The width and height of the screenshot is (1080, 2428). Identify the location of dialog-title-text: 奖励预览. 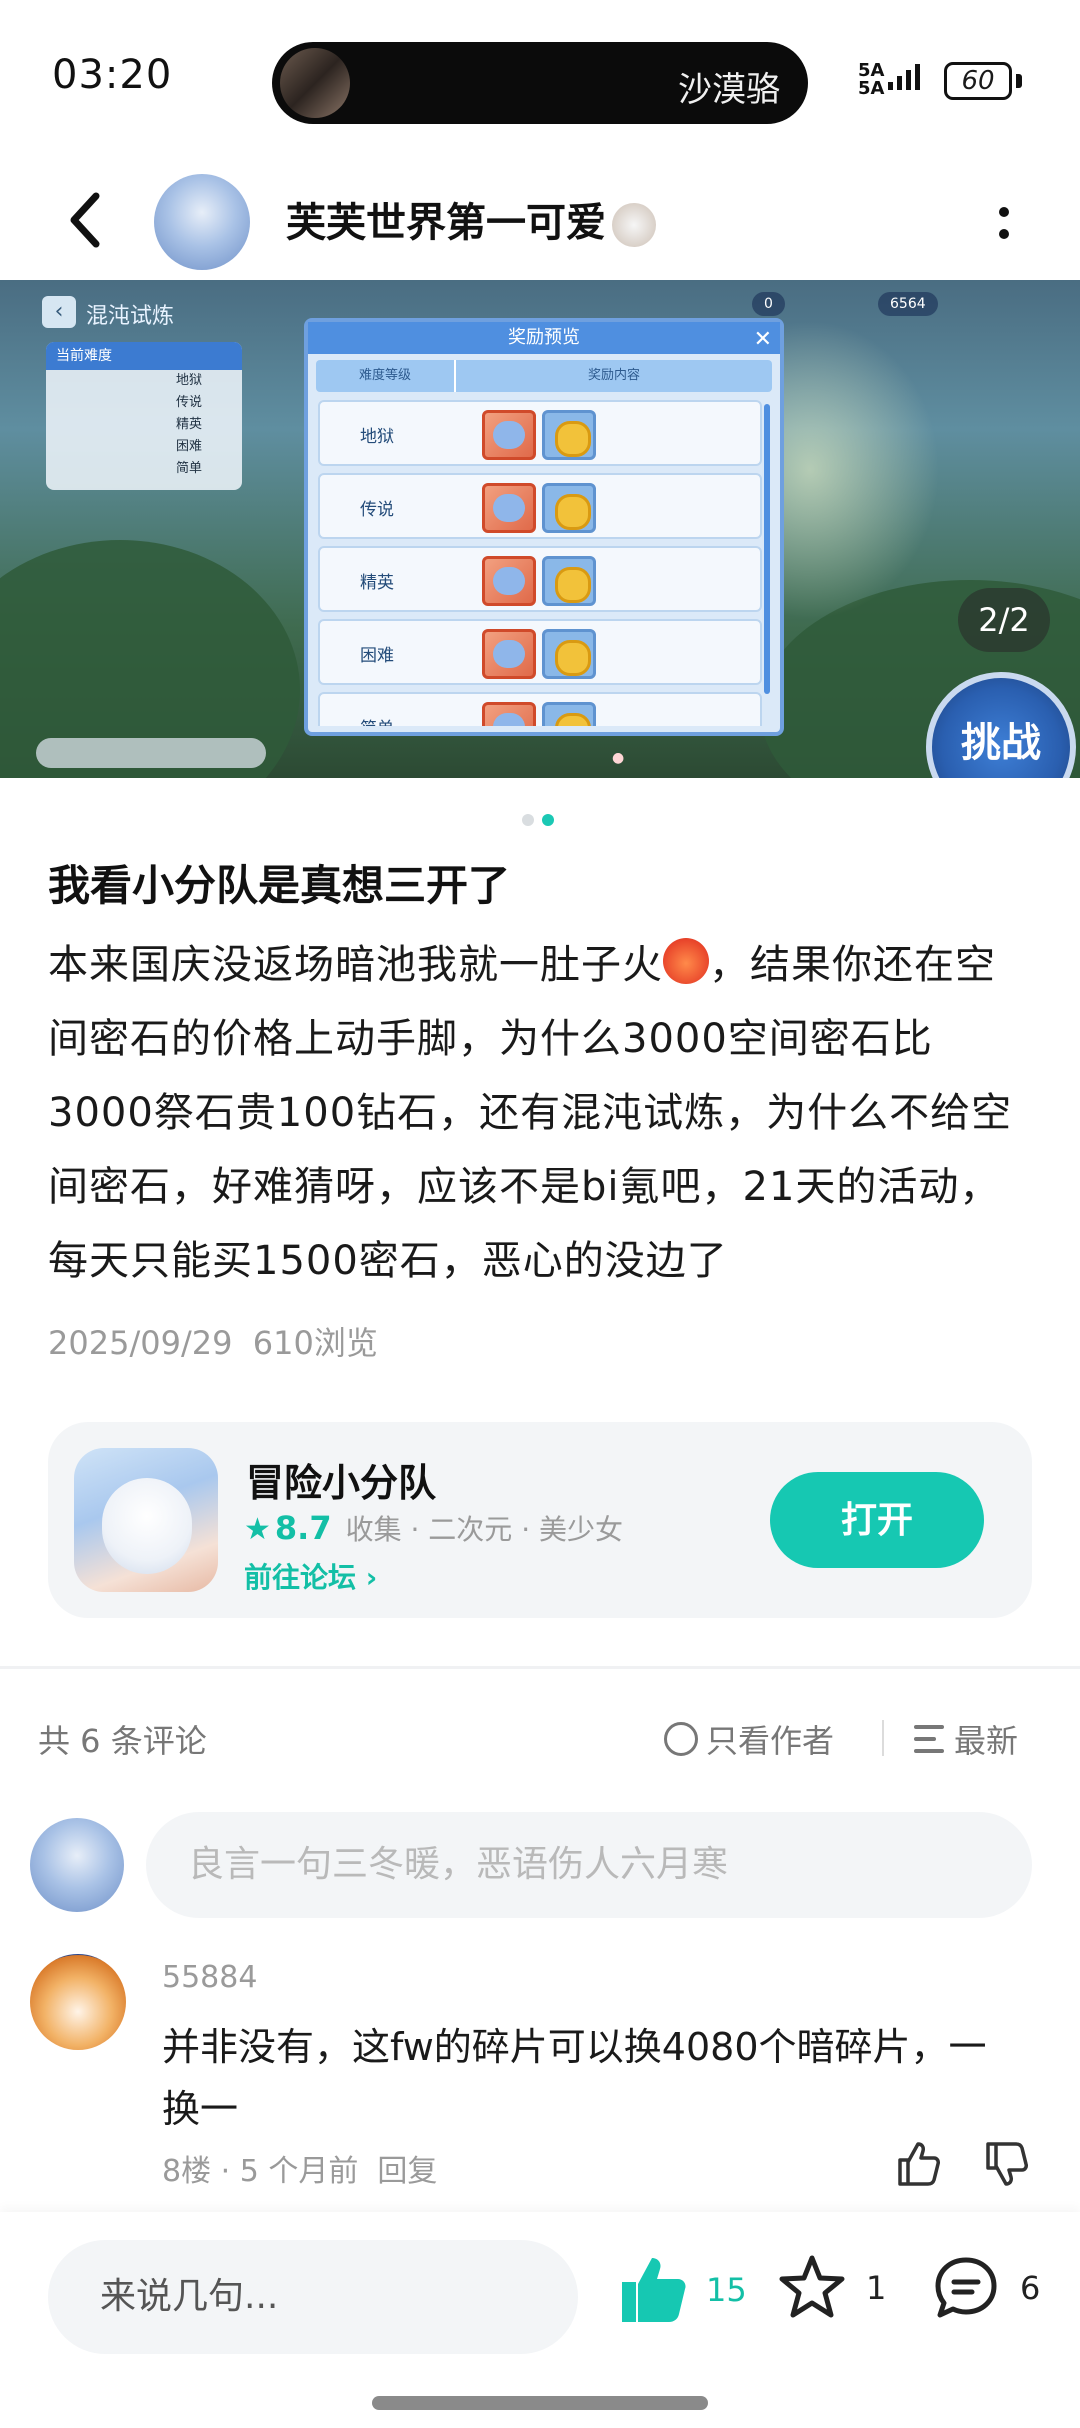
(544, 337).